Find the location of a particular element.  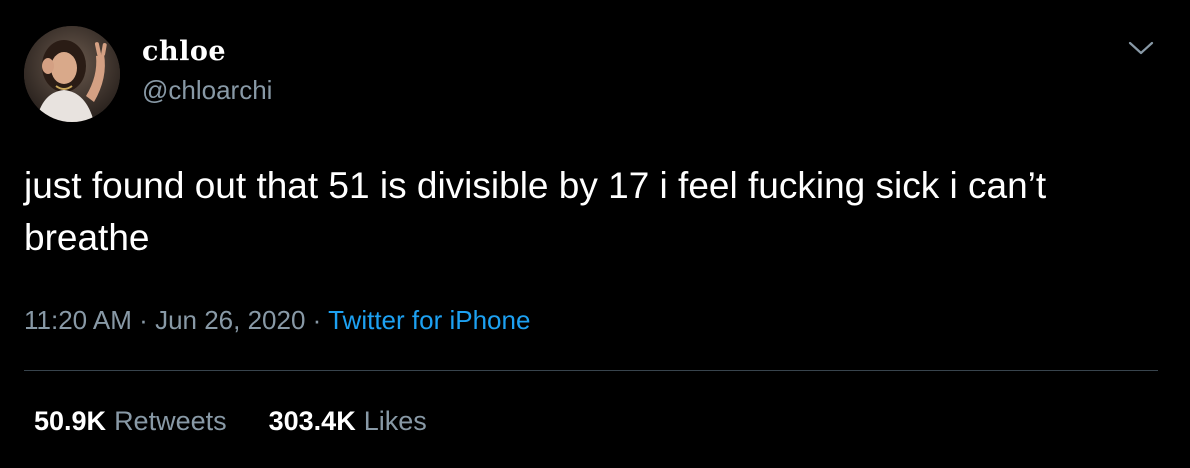

avatar is located at coordinates (72, 74).